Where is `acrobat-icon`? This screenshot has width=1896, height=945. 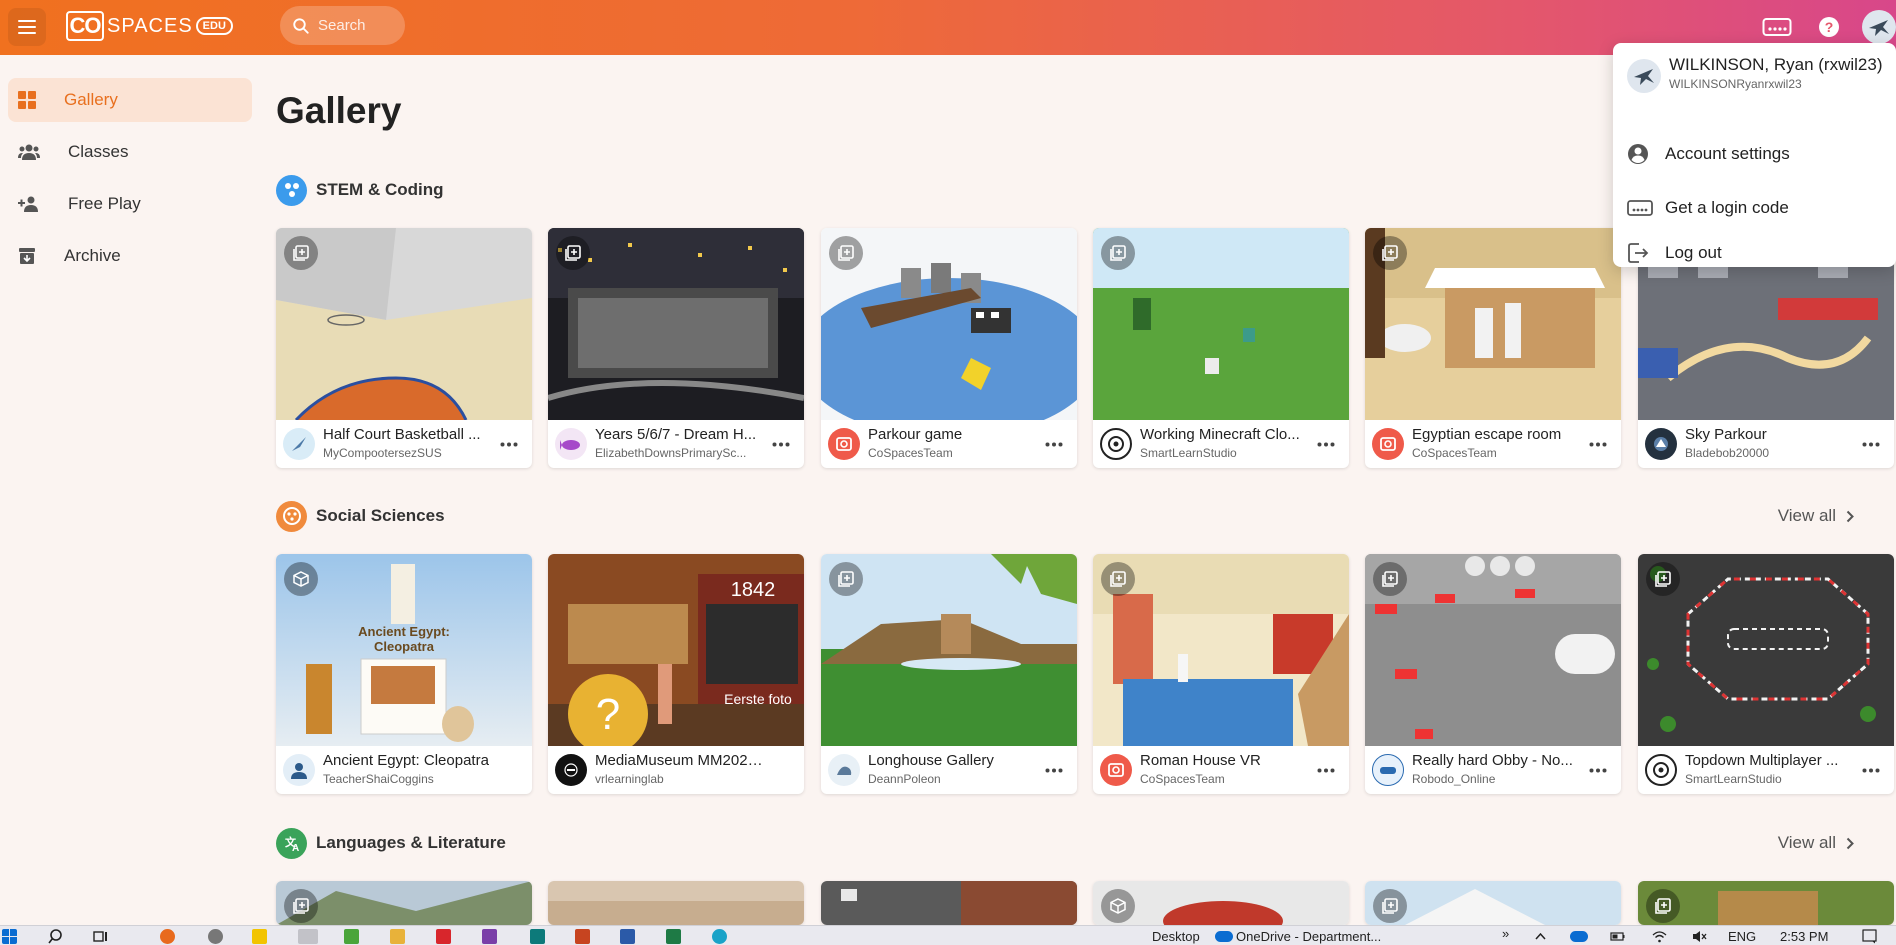 acrobat-icon is located at coordinates (443, 936).